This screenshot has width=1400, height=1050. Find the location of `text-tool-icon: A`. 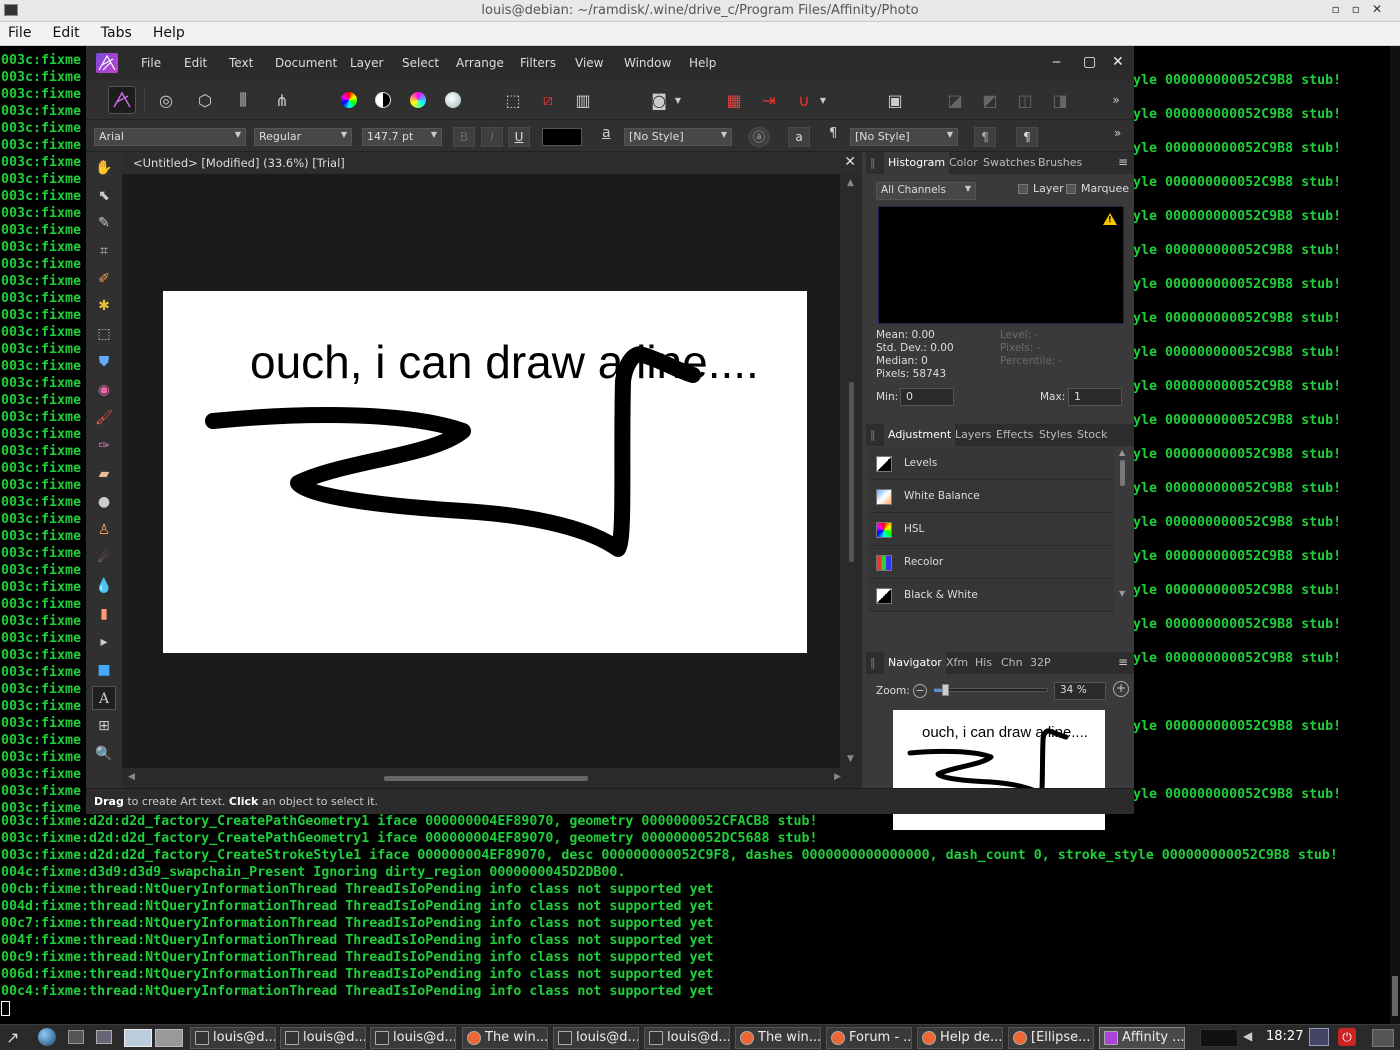

text-tool-icon: A is located at coordinates (104, 698).